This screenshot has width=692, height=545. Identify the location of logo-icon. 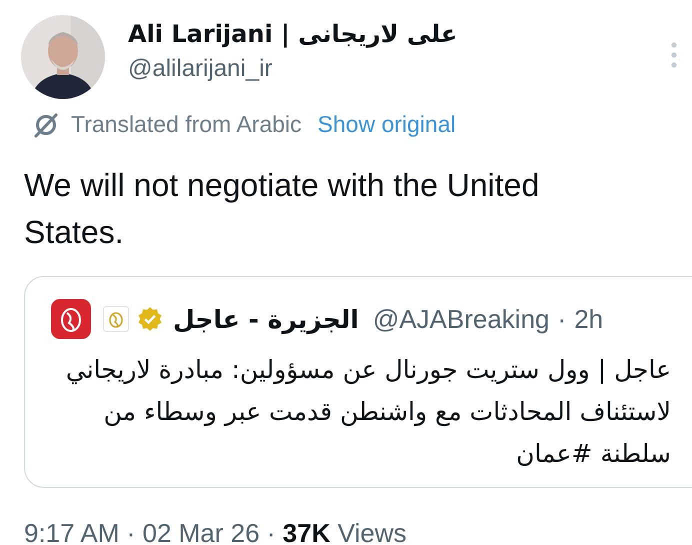
(71, 319).